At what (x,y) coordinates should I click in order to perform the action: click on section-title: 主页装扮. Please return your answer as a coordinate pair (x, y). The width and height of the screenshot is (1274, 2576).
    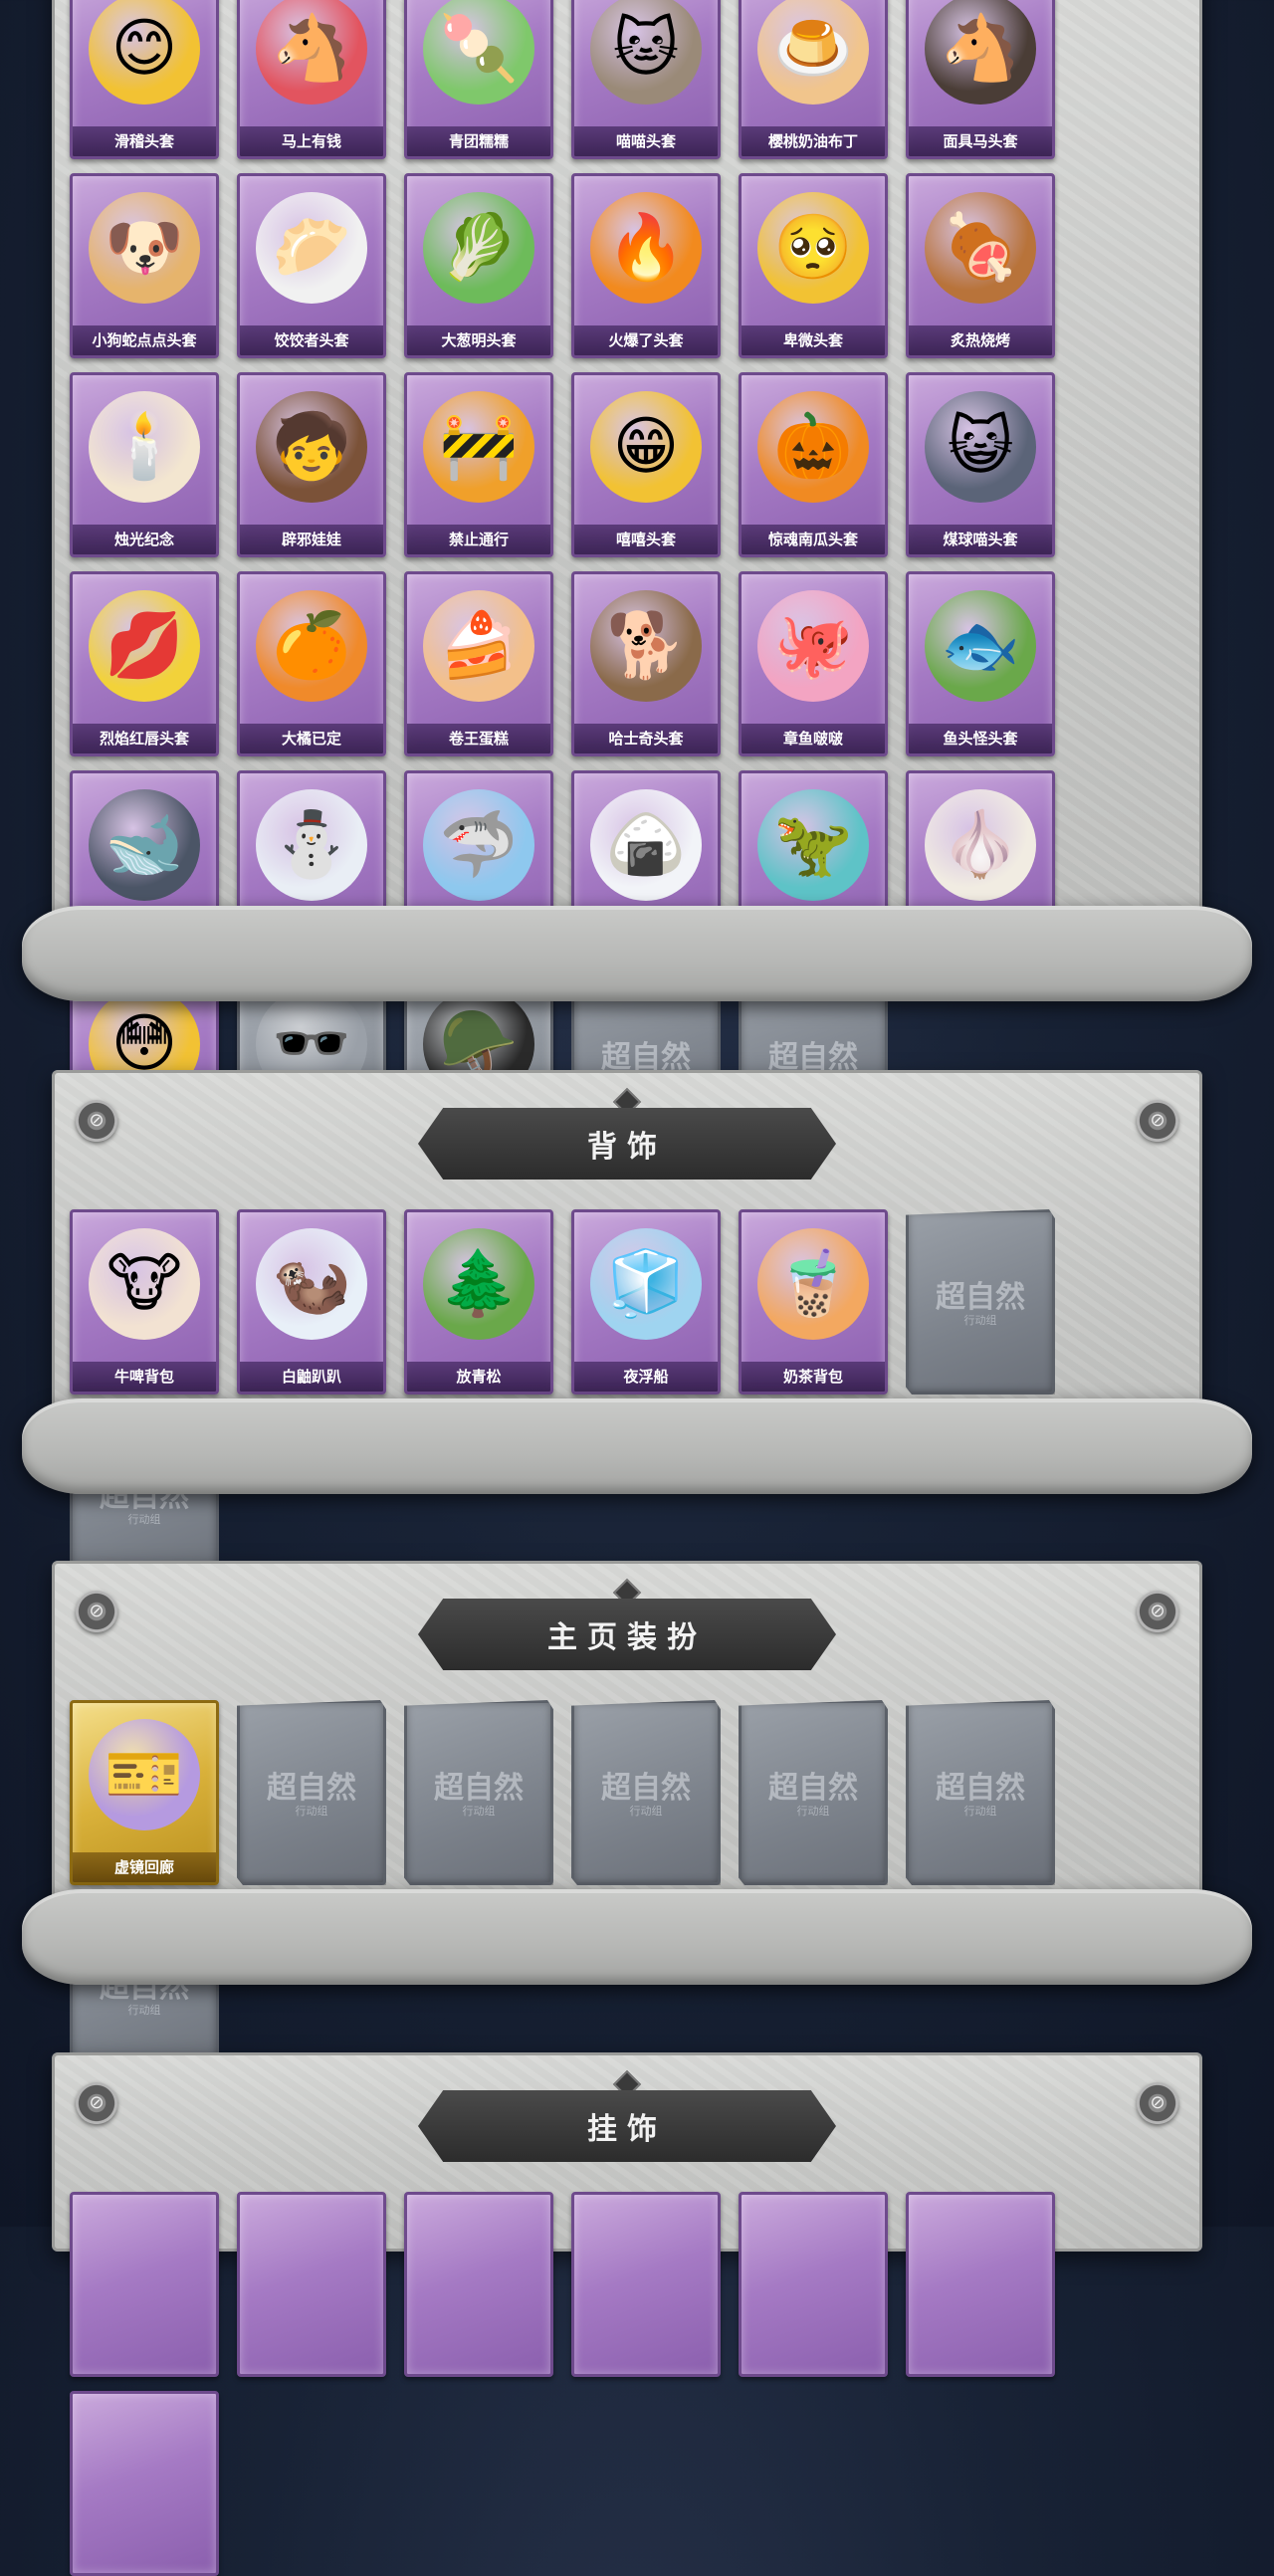
    Looking at the image, I should click on (627, 1637).